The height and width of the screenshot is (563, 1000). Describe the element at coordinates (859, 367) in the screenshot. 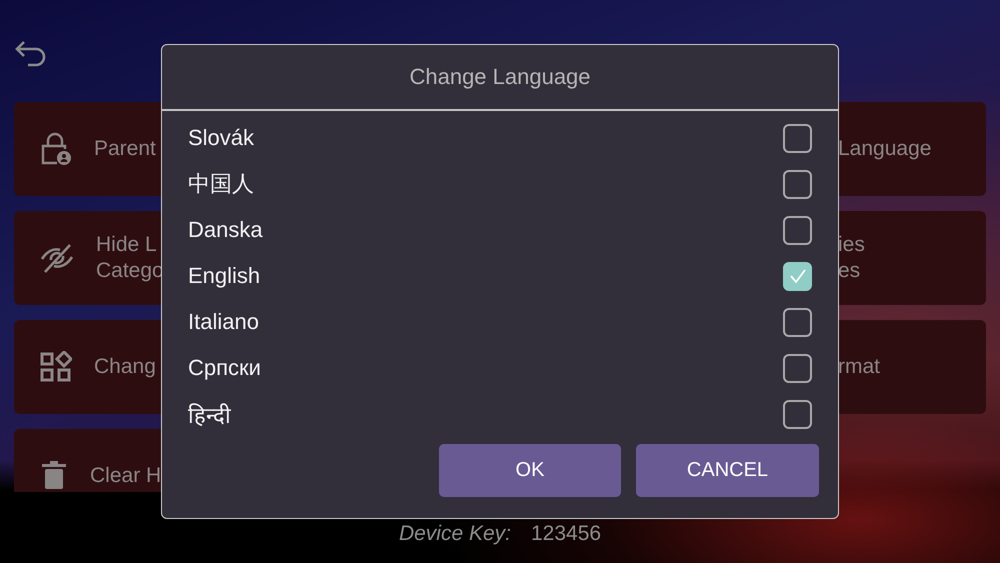

I see `card-label: rmat` at that location.